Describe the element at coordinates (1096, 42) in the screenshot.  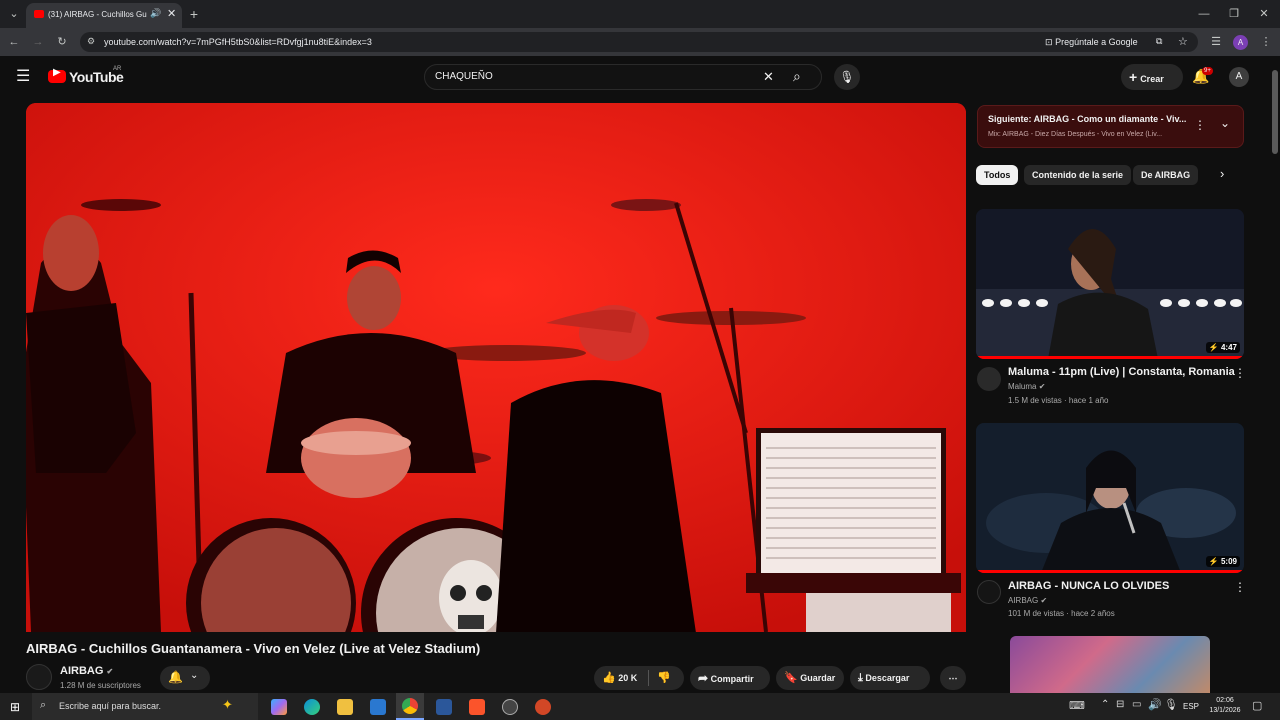
I see `ask-google-label: Pregúntale a Google` at that location.